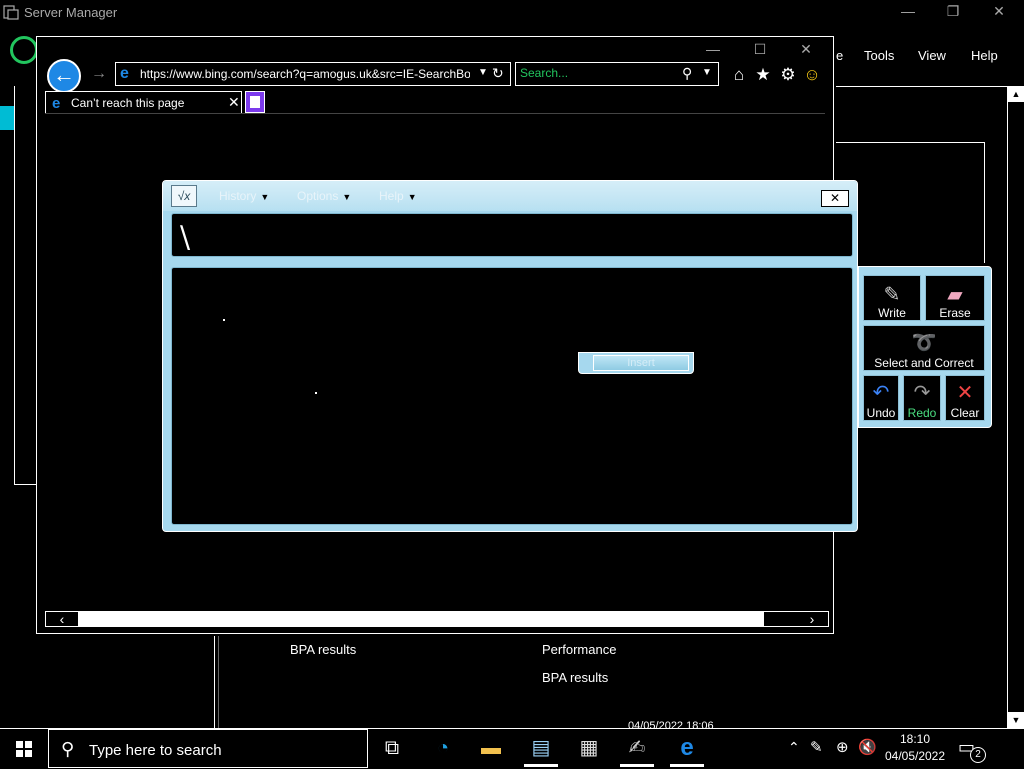 Image resolution: width=1024 pixels, height=769 pixels. What do you see at coordinates (589, 748) in the screenshot?
I see `calculator-icon: ▦` at bounding box center [589, 748].